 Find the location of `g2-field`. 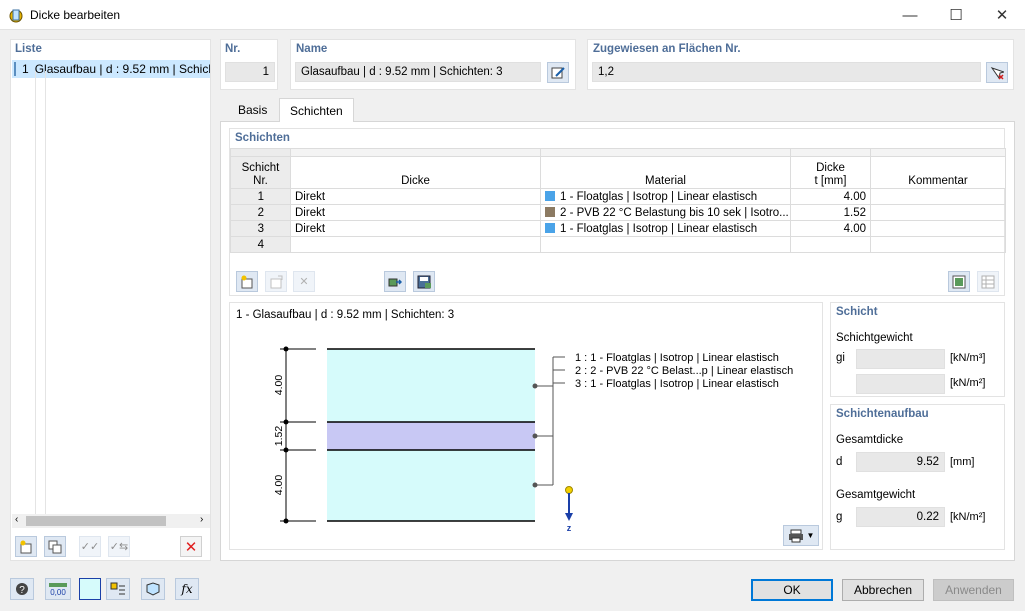

g2-field is located at coordinates (900, 384).